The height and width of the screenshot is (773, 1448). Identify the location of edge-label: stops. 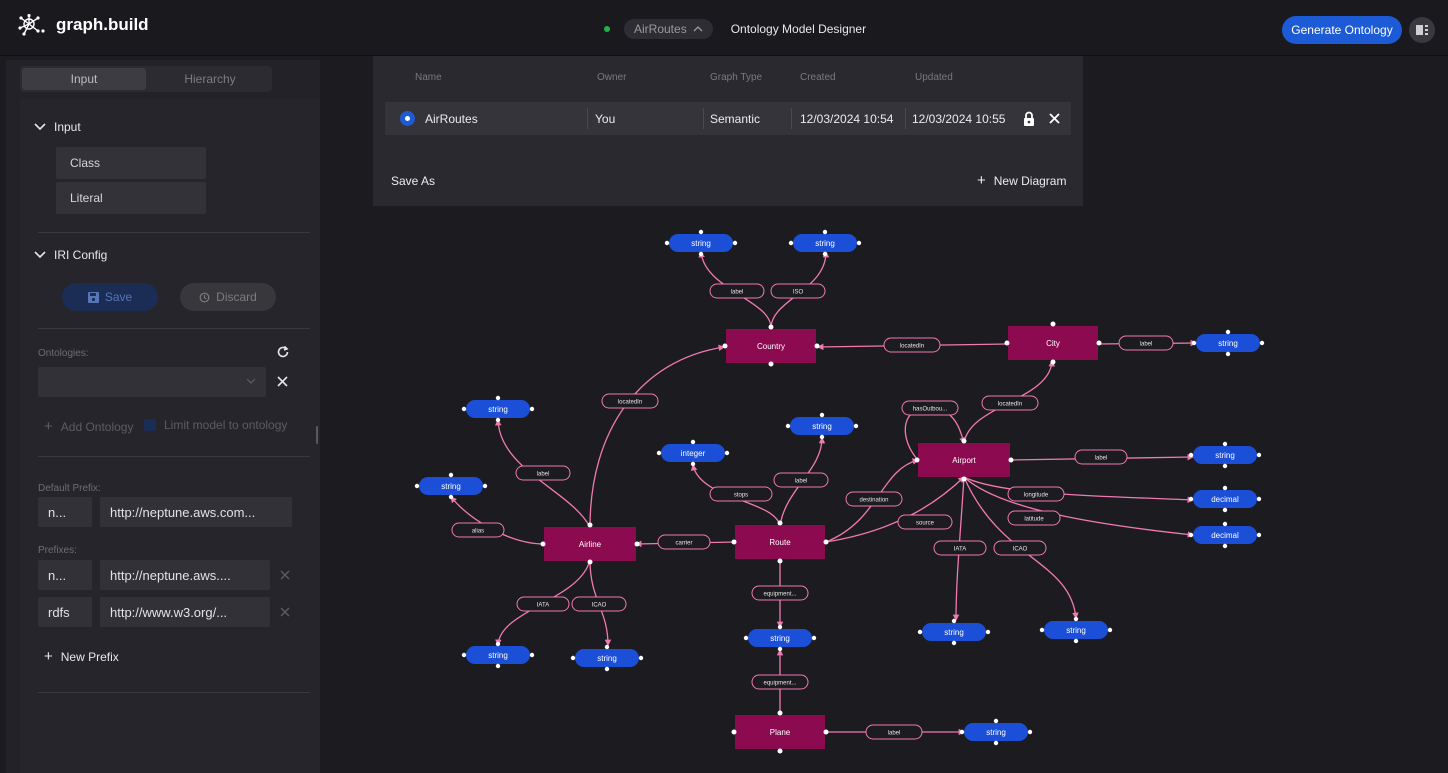
(741, 494).